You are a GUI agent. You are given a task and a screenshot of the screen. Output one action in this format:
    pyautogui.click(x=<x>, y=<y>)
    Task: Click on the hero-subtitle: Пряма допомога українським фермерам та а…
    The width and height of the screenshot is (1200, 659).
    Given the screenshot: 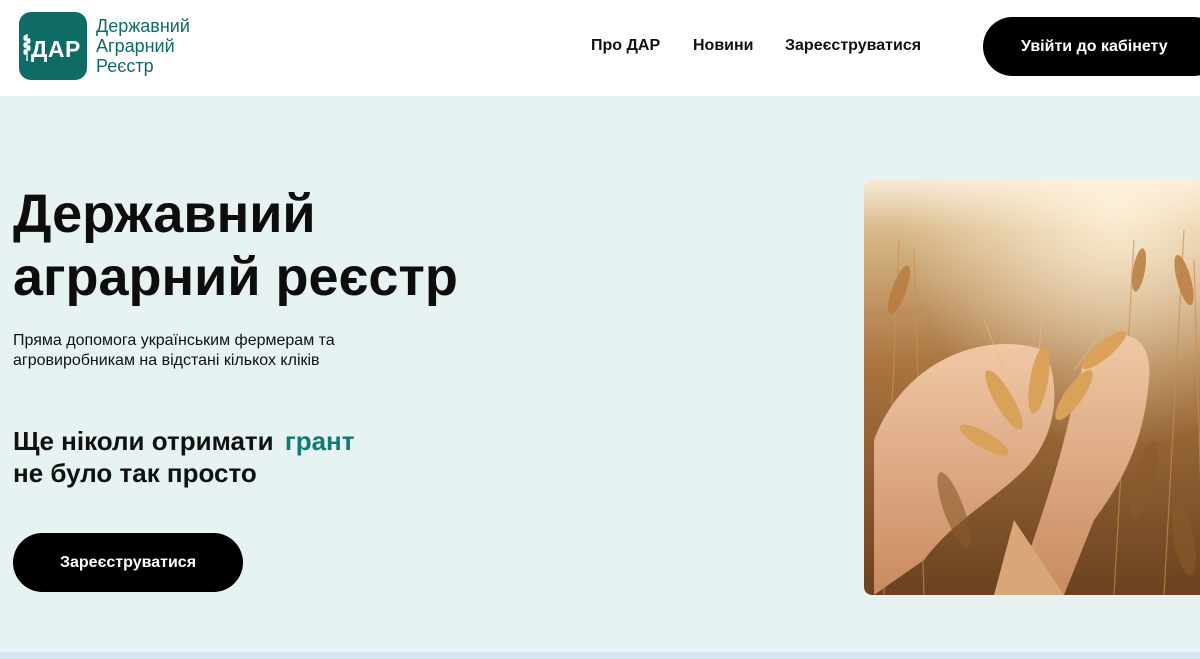 What is the action you would take?
    pyautogui.click(x=174, y=350)
    